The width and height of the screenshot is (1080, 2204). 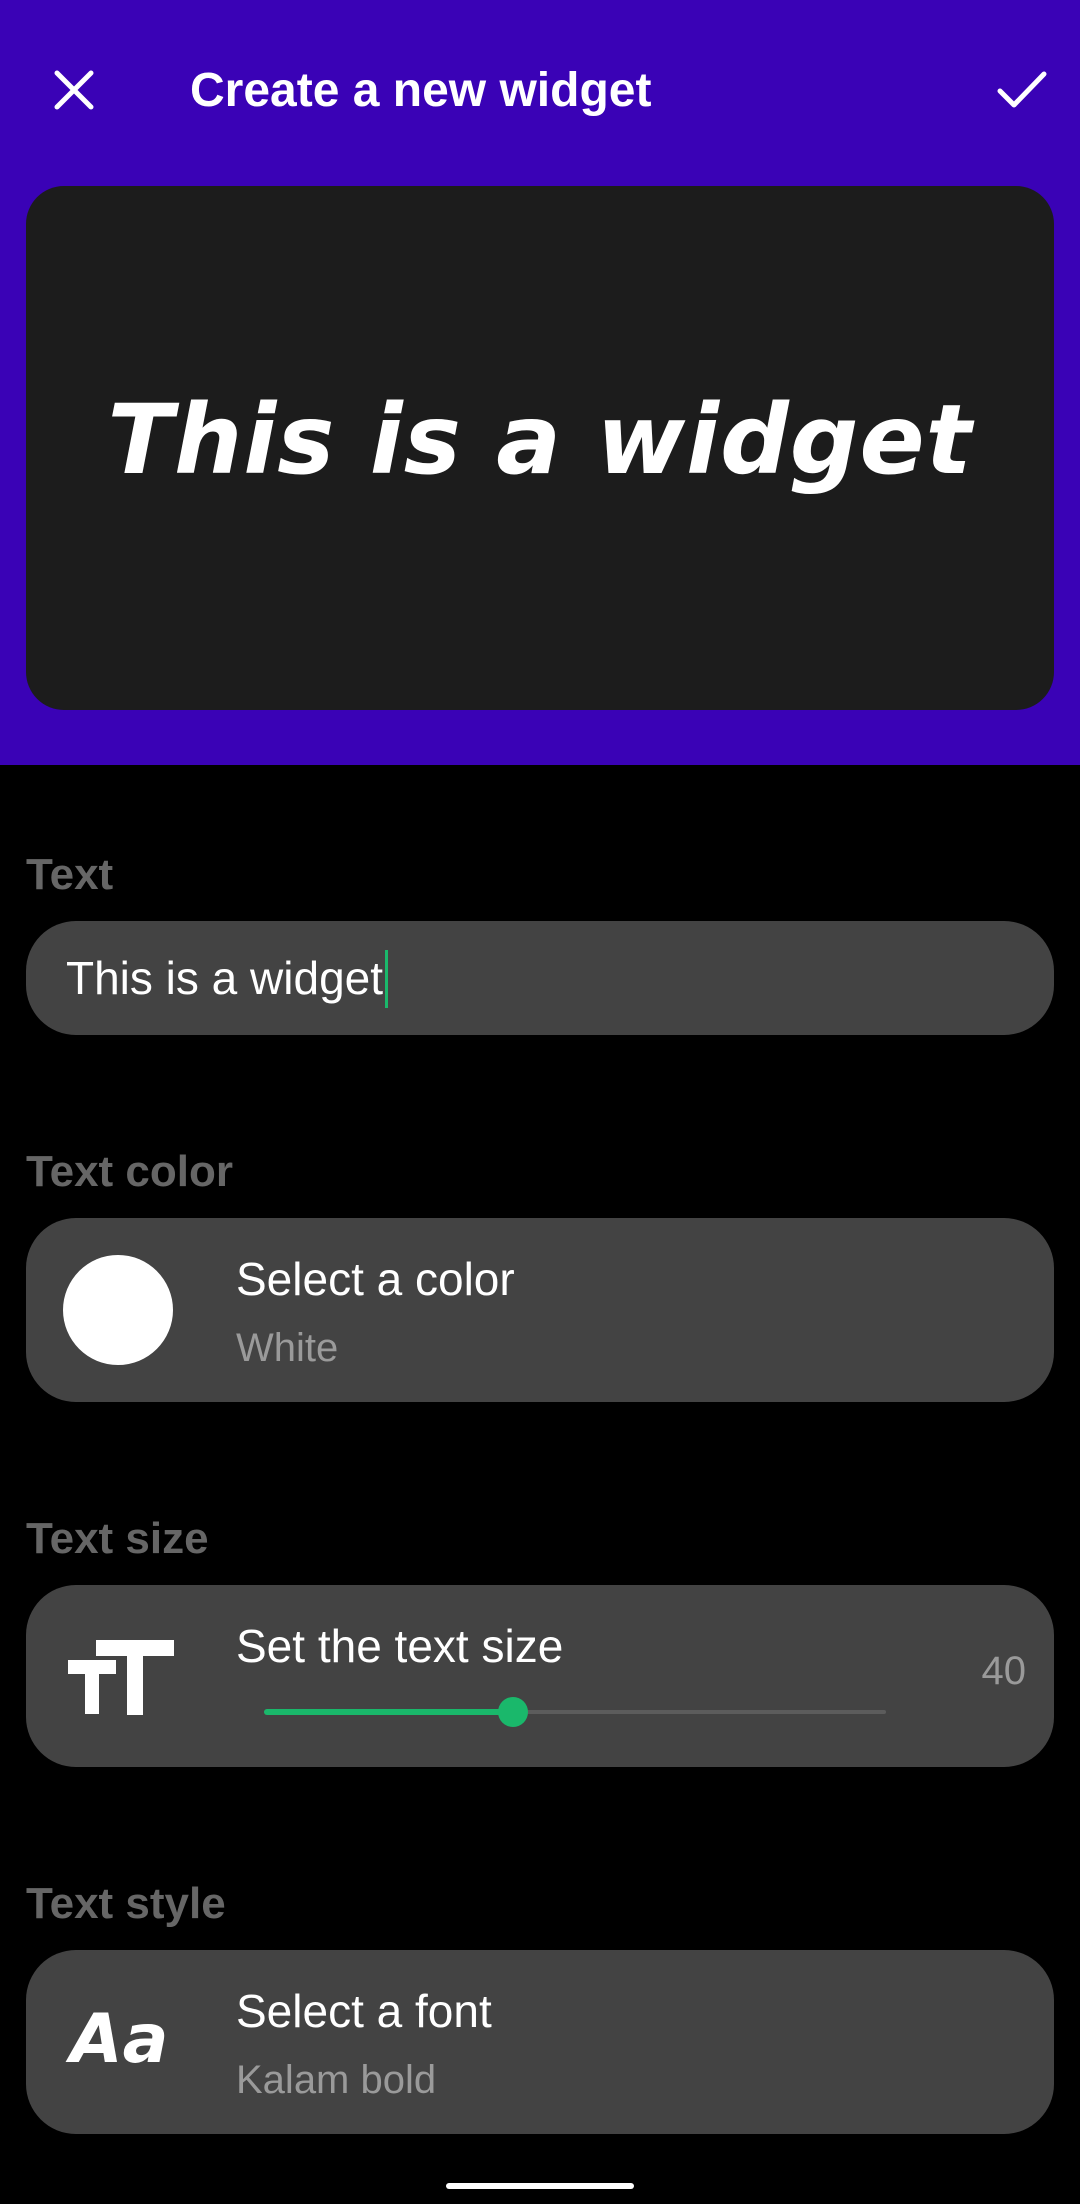 What do you see at coordinates (130, 1171) in the screenshot?
I see `text-color-section-label: Text color` at bounding box center [130, 1171].